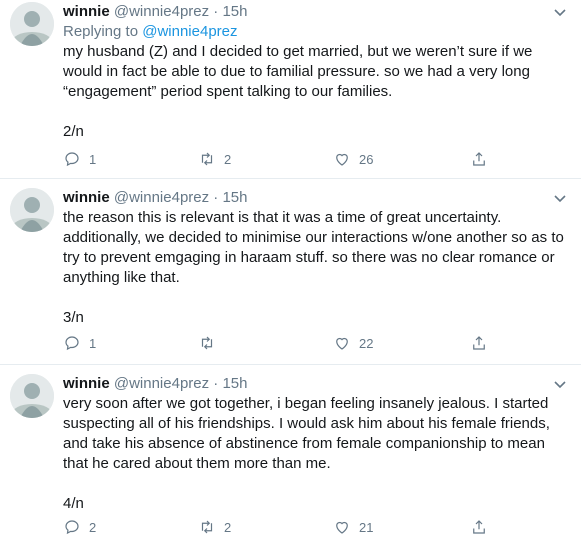  I want to click on tweet-actions: 2 2 21, so click(278, 527).